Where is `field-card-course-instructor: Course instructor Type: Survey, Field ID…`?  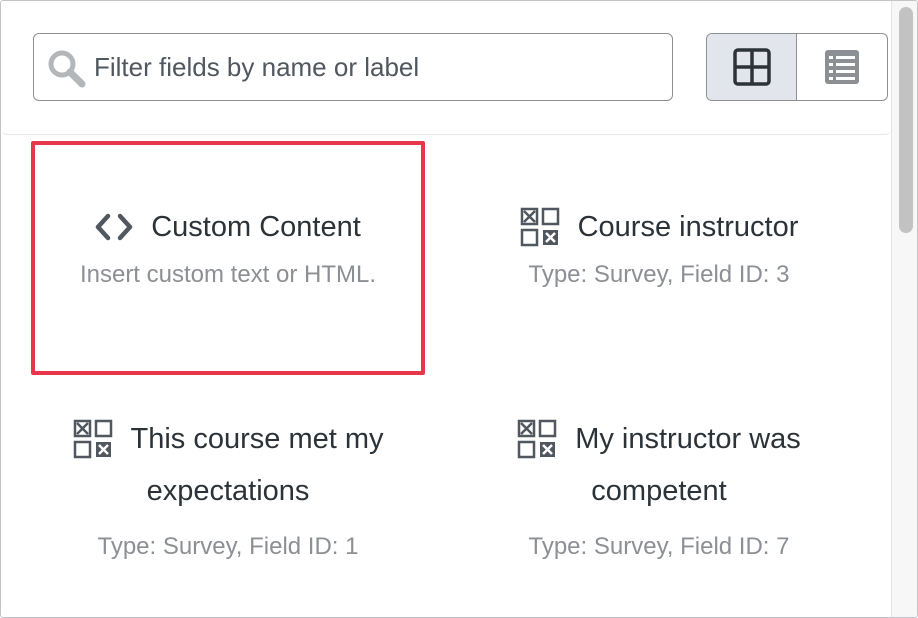 field-card-course-instructor: Course instructor Type: Survey, Field ID… is located at coordinates (659, 245).